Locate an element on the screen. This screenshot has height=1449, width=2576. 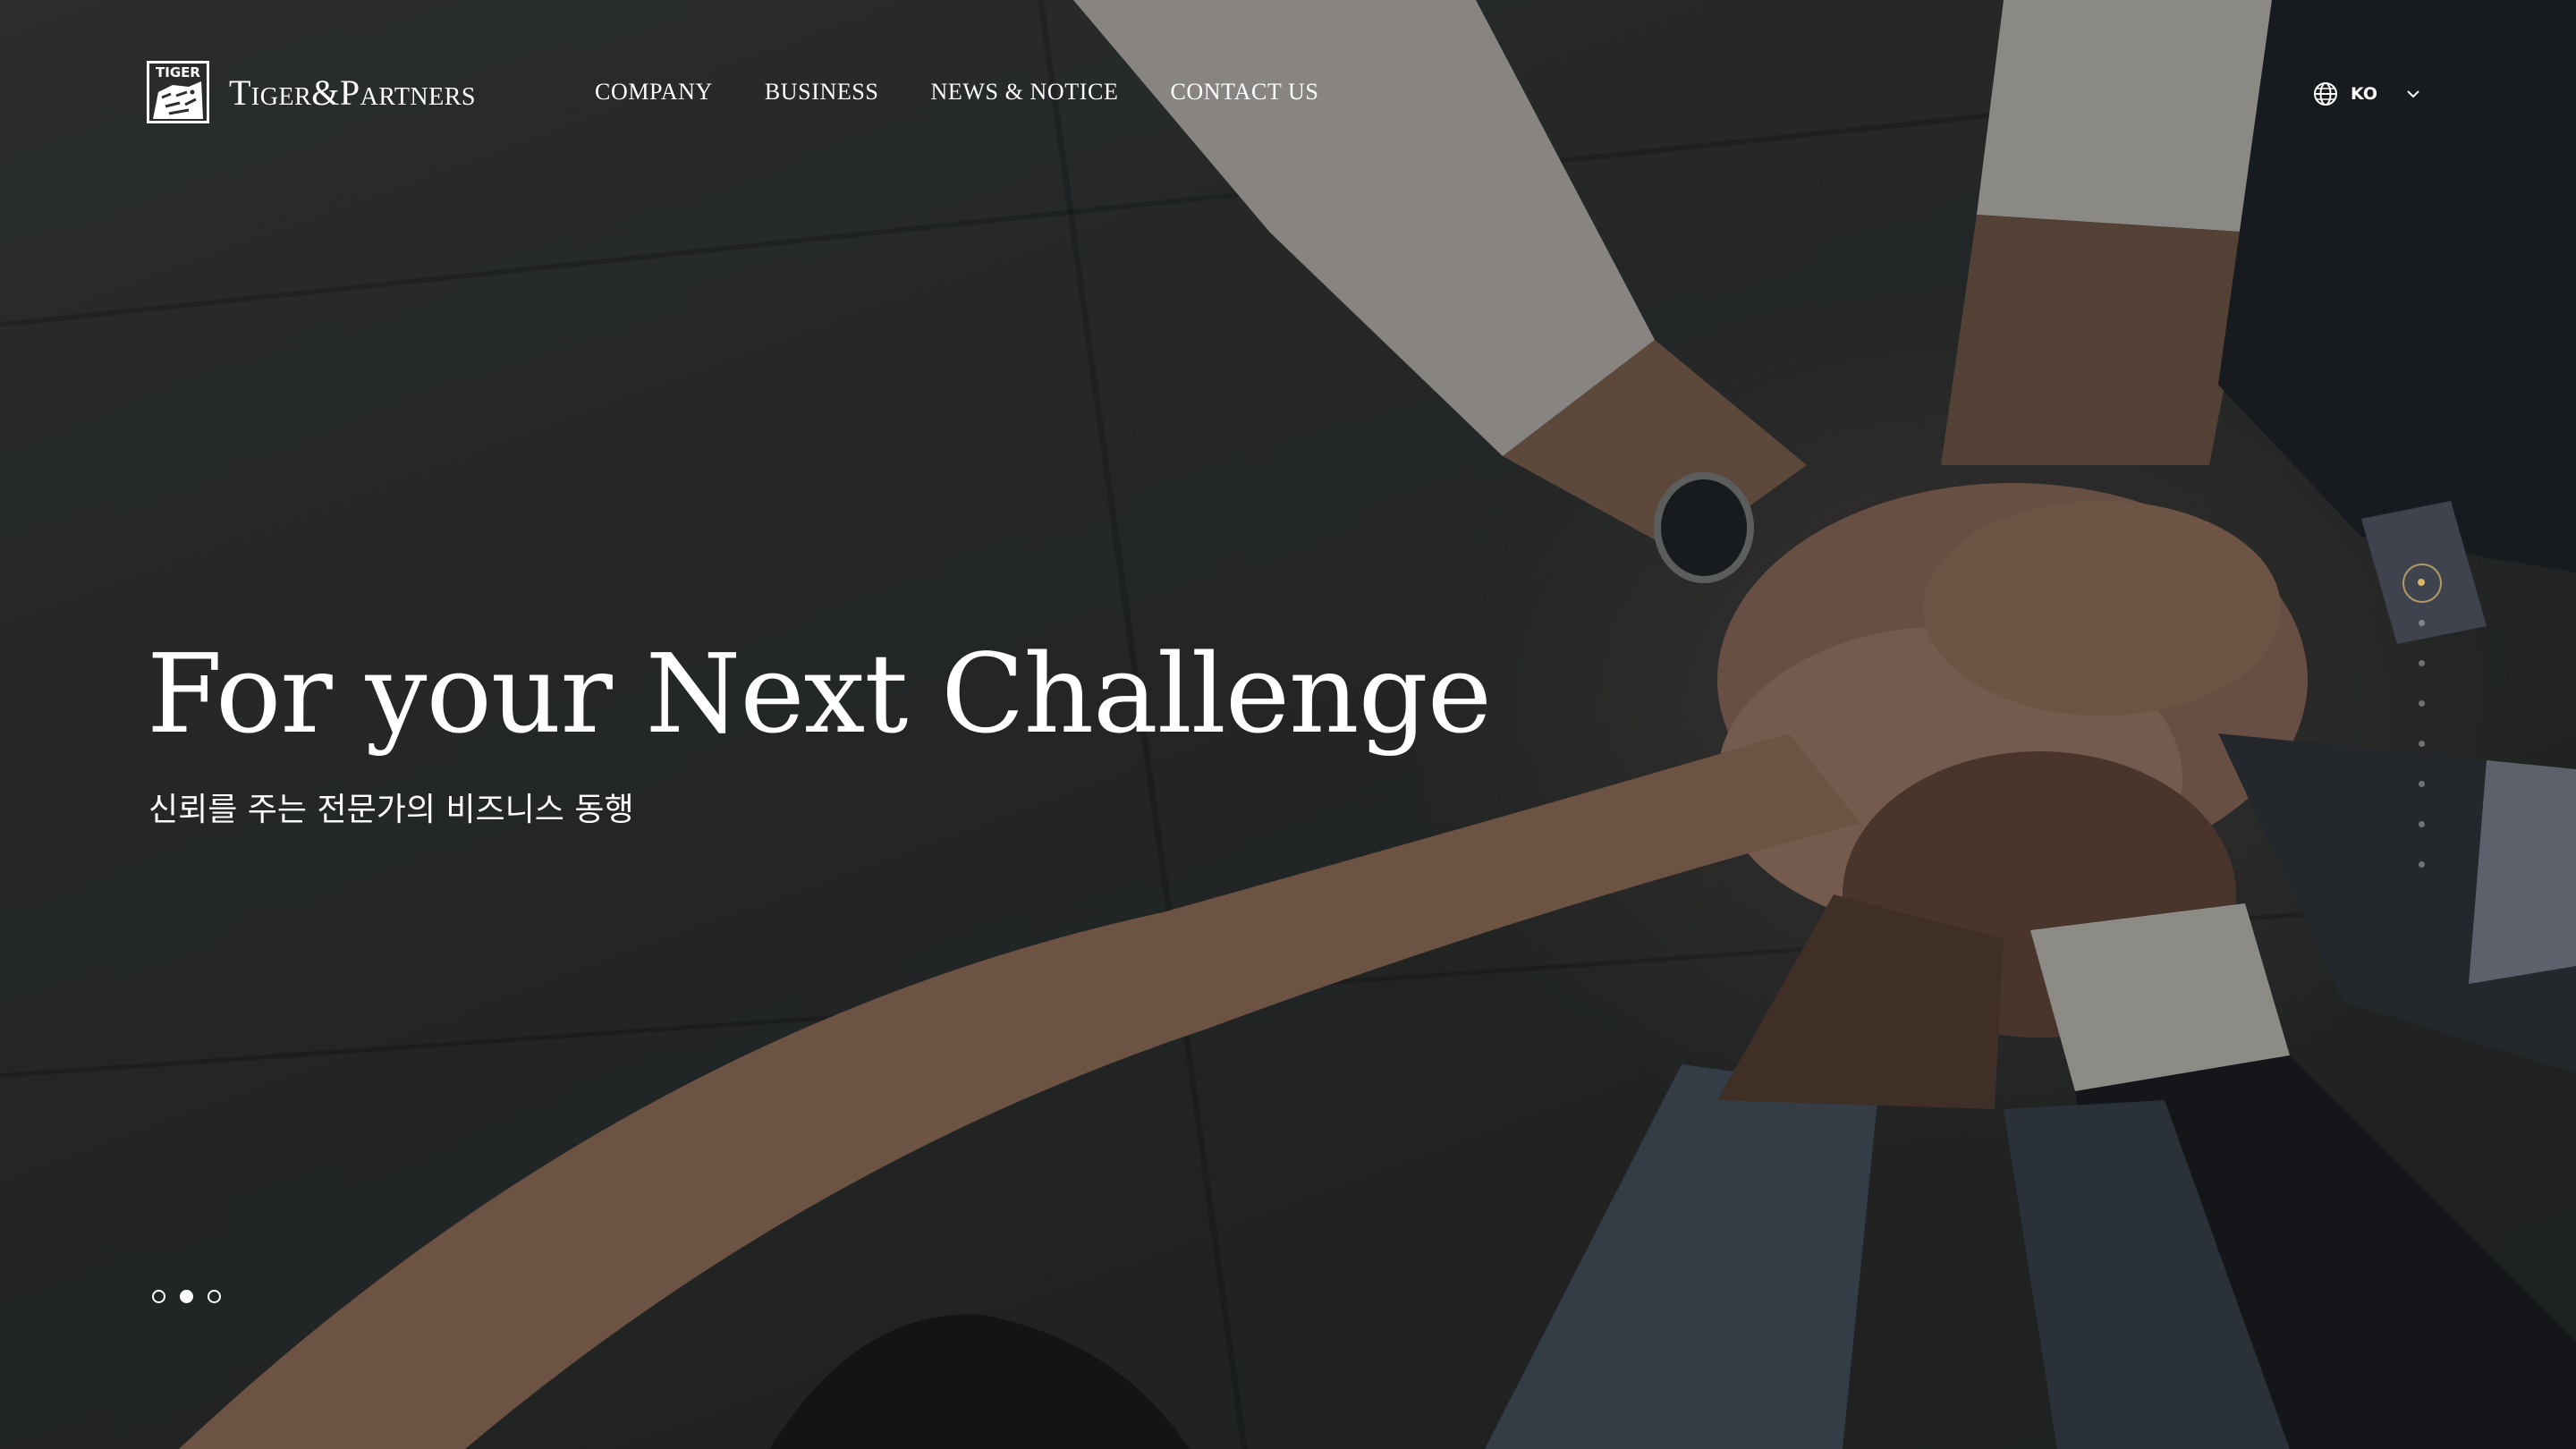
chevron-down-icon is located at coordinates (2413, 94).